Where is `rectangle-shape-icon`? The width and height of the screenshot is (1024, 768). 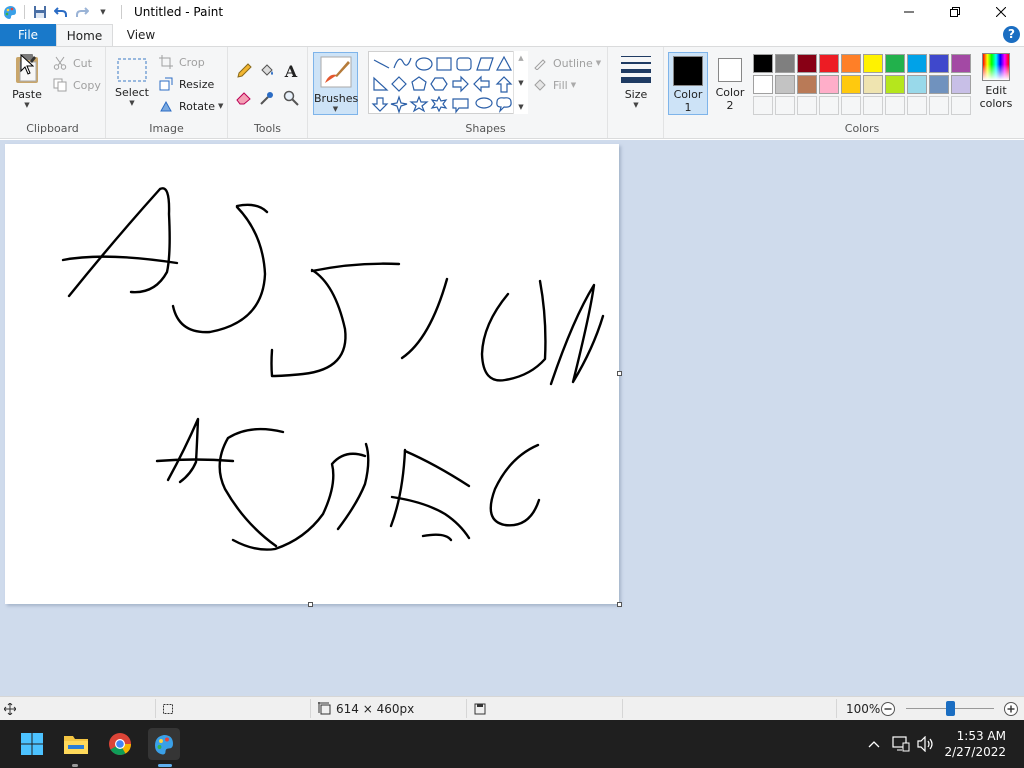 rectangle-shape-icon is located at coordinates (444, 64).